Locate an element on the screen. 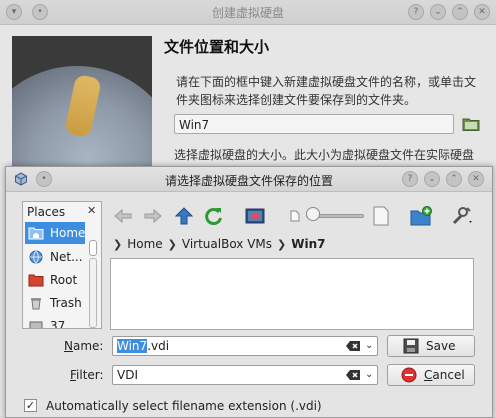 Image resolution: width=496 pixels, height=418 pixels. save-icon is located at coordinates (411, 346).